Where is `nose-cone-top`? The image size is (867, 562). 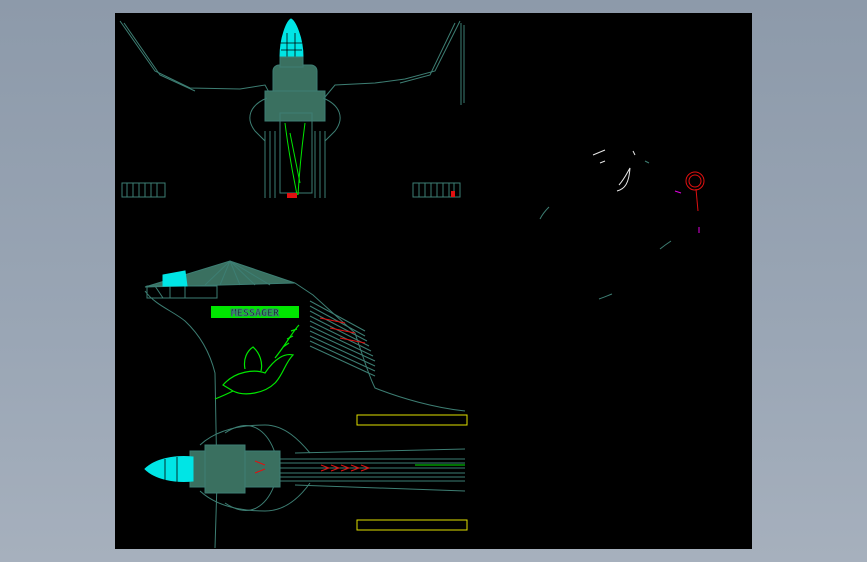 nose-cone-top is located at coordinates (291, 43).